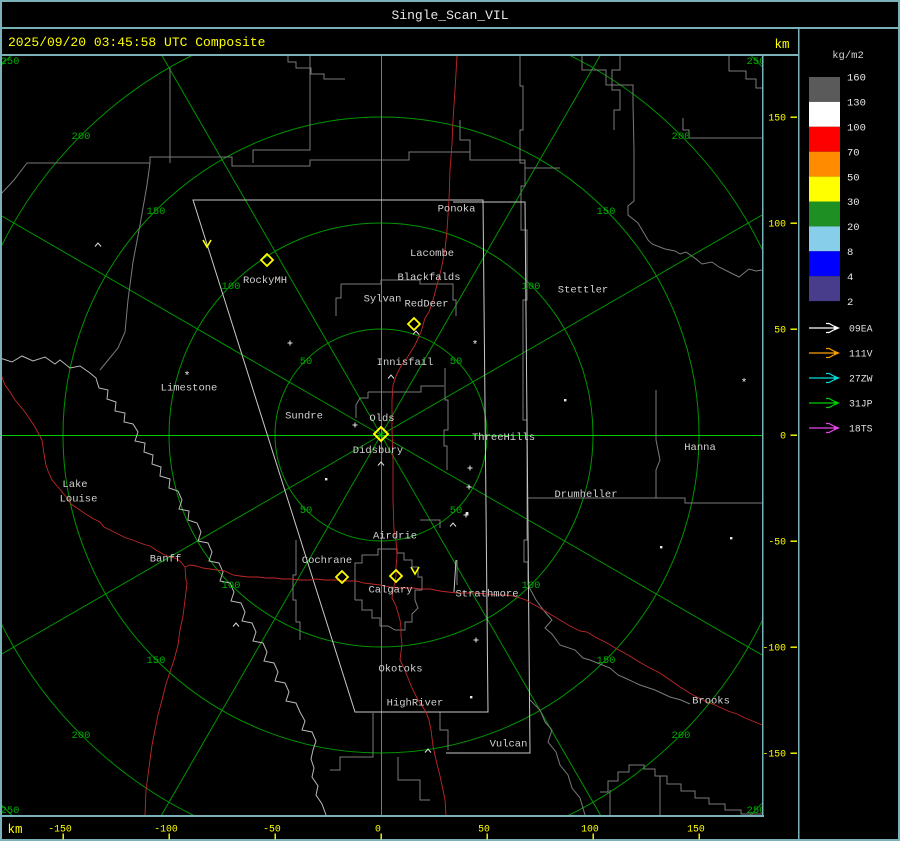  Describe the element at coordinates (136, 42) in the screenshot. I see `svg-text:2025/09/20 03:45:58 UTC Compos: 2025/09/20 03:45:58 UTC Composite` at that location.